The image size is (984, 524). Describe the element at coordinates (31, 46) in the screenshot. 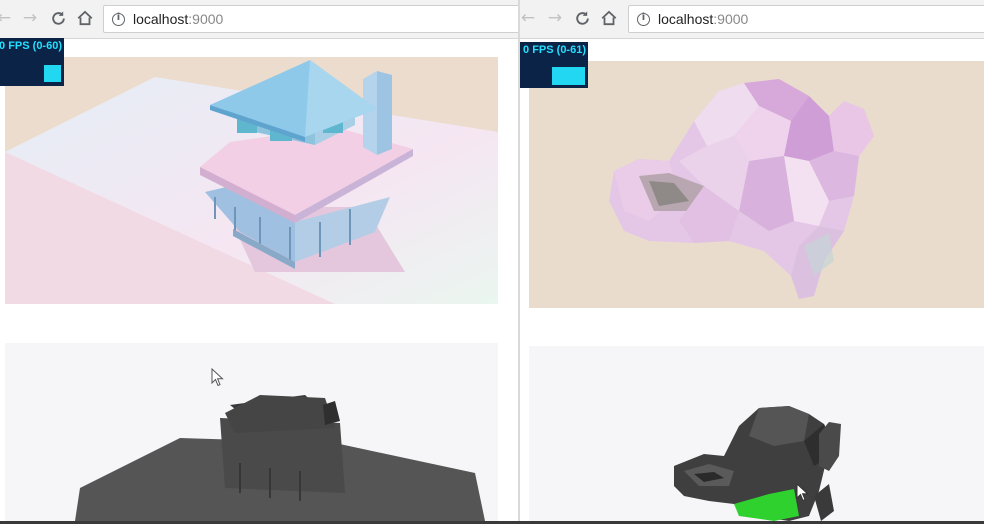

I see `fps-label: 0 FPS (0-60)` at that location.